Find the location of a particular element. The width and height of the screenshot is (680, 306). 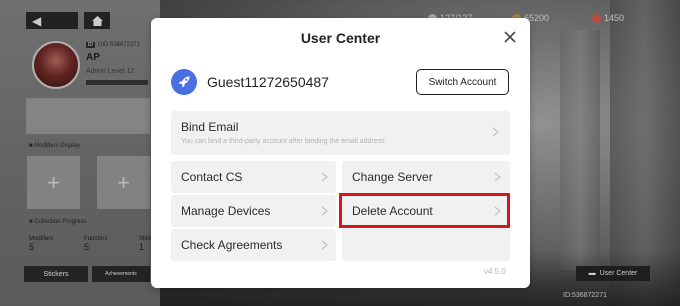

manage-devices-button: Manage Devices is located at coordinates (253, 211).